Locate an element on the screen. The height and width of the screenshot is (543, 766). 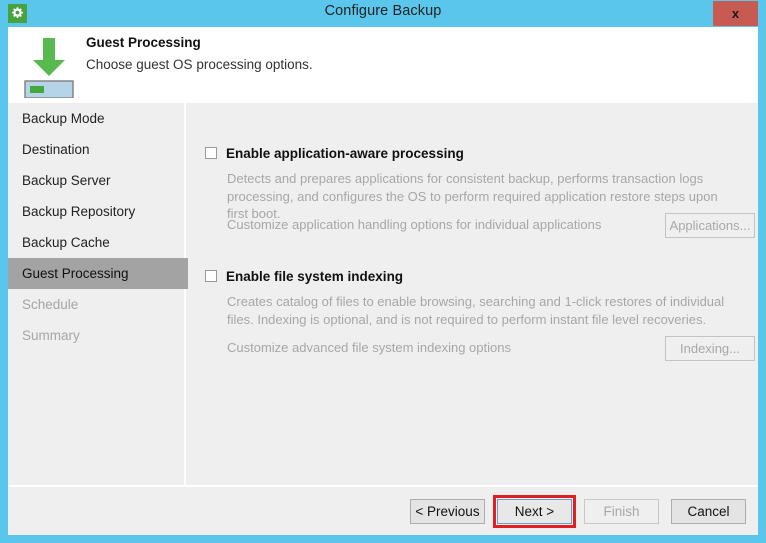
guest-processing-icon is located at coordinates (49, 65).